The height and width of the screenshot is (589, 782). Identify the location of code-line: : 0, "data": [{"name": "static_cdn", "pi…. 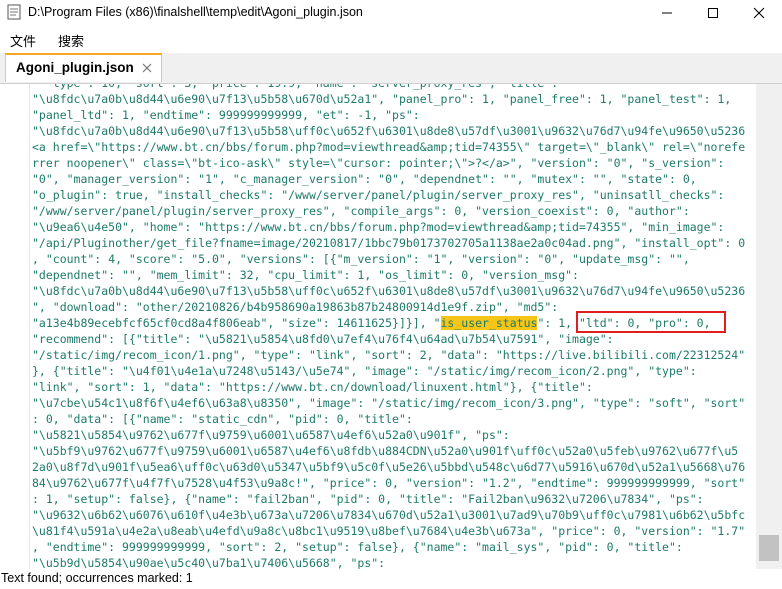
(222, 419).